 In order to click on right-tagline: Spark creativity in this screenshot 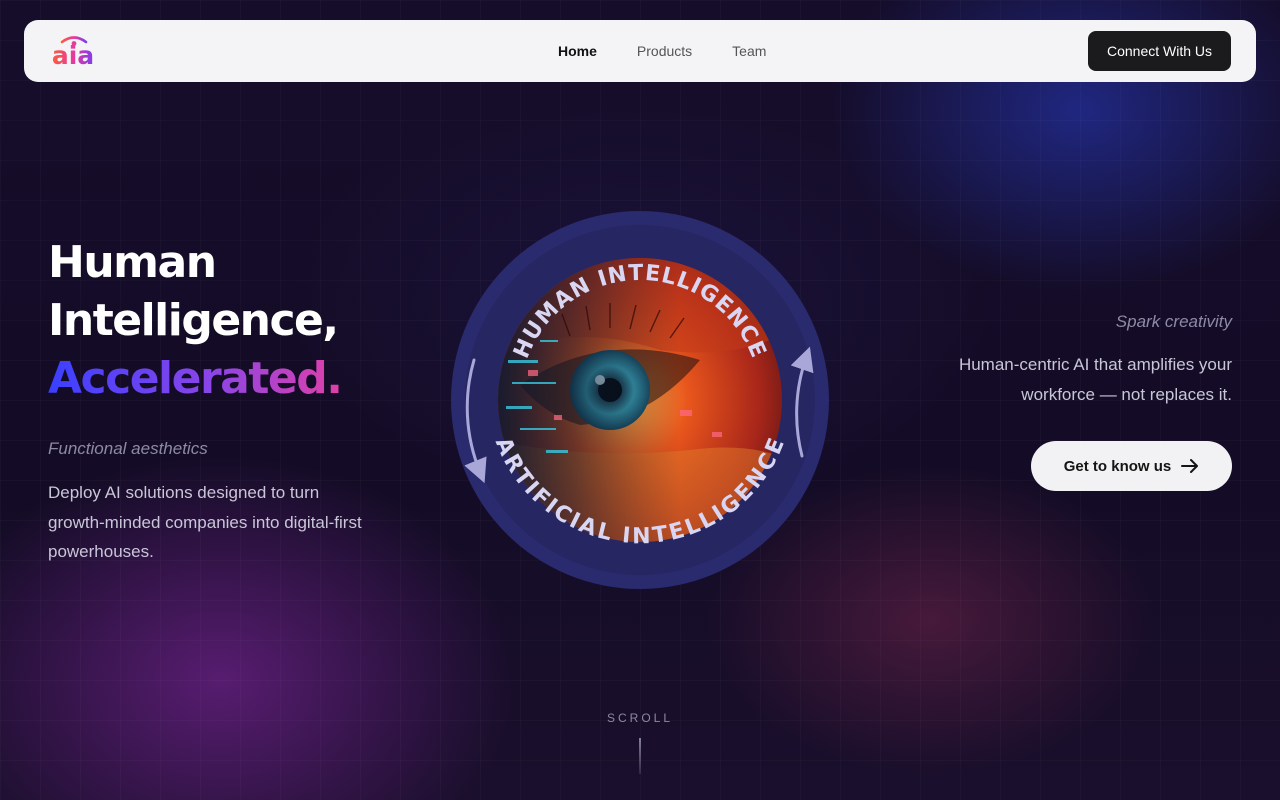, I will do `click(1173, 321)`.